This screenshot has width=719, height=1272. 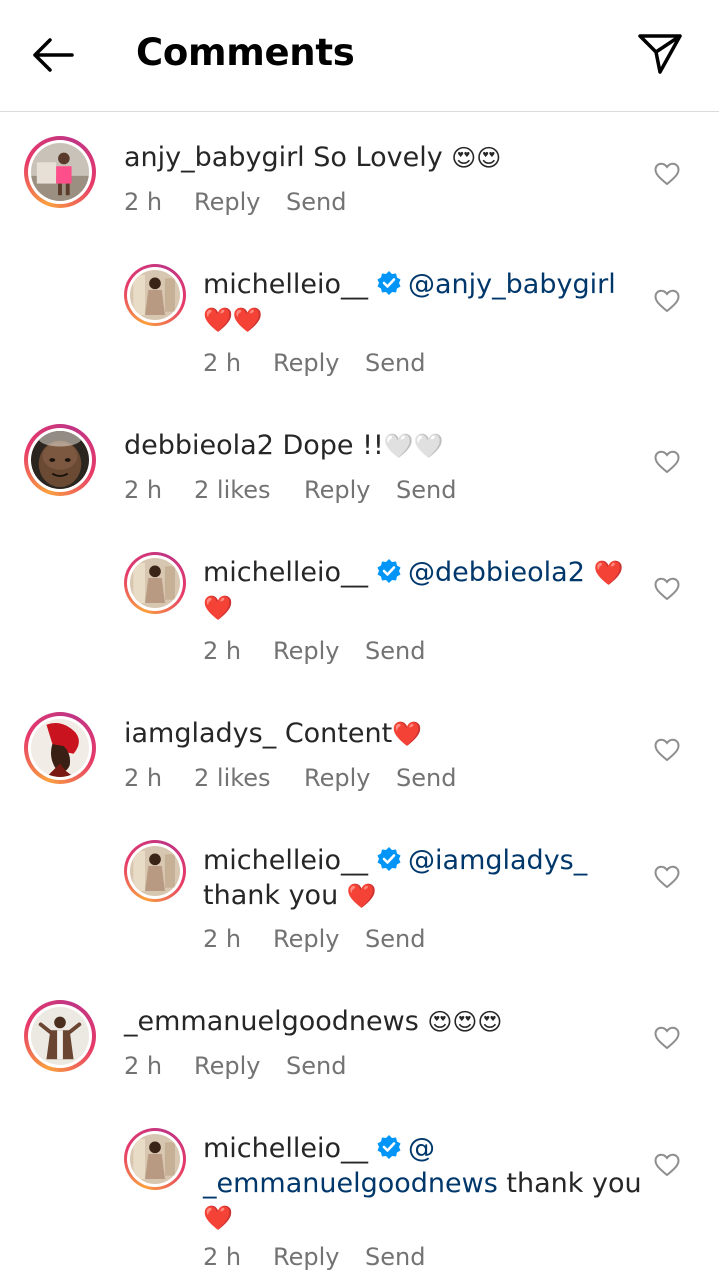 What do you see at coordinates (350, 1183) in the screenshot?
I see `mention-link: _emmanuelgoodnews` at bounding box center [350, 1183].